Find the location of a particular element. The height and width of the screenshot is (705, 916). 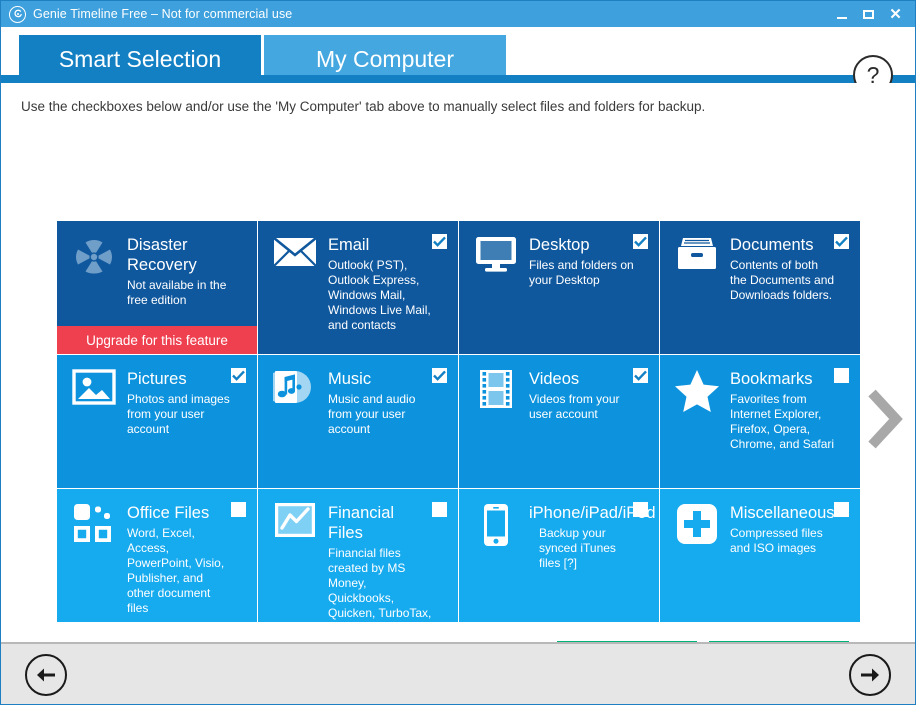

checkbox-iphone-ipad-ipod is located at coordinates (640, 509).